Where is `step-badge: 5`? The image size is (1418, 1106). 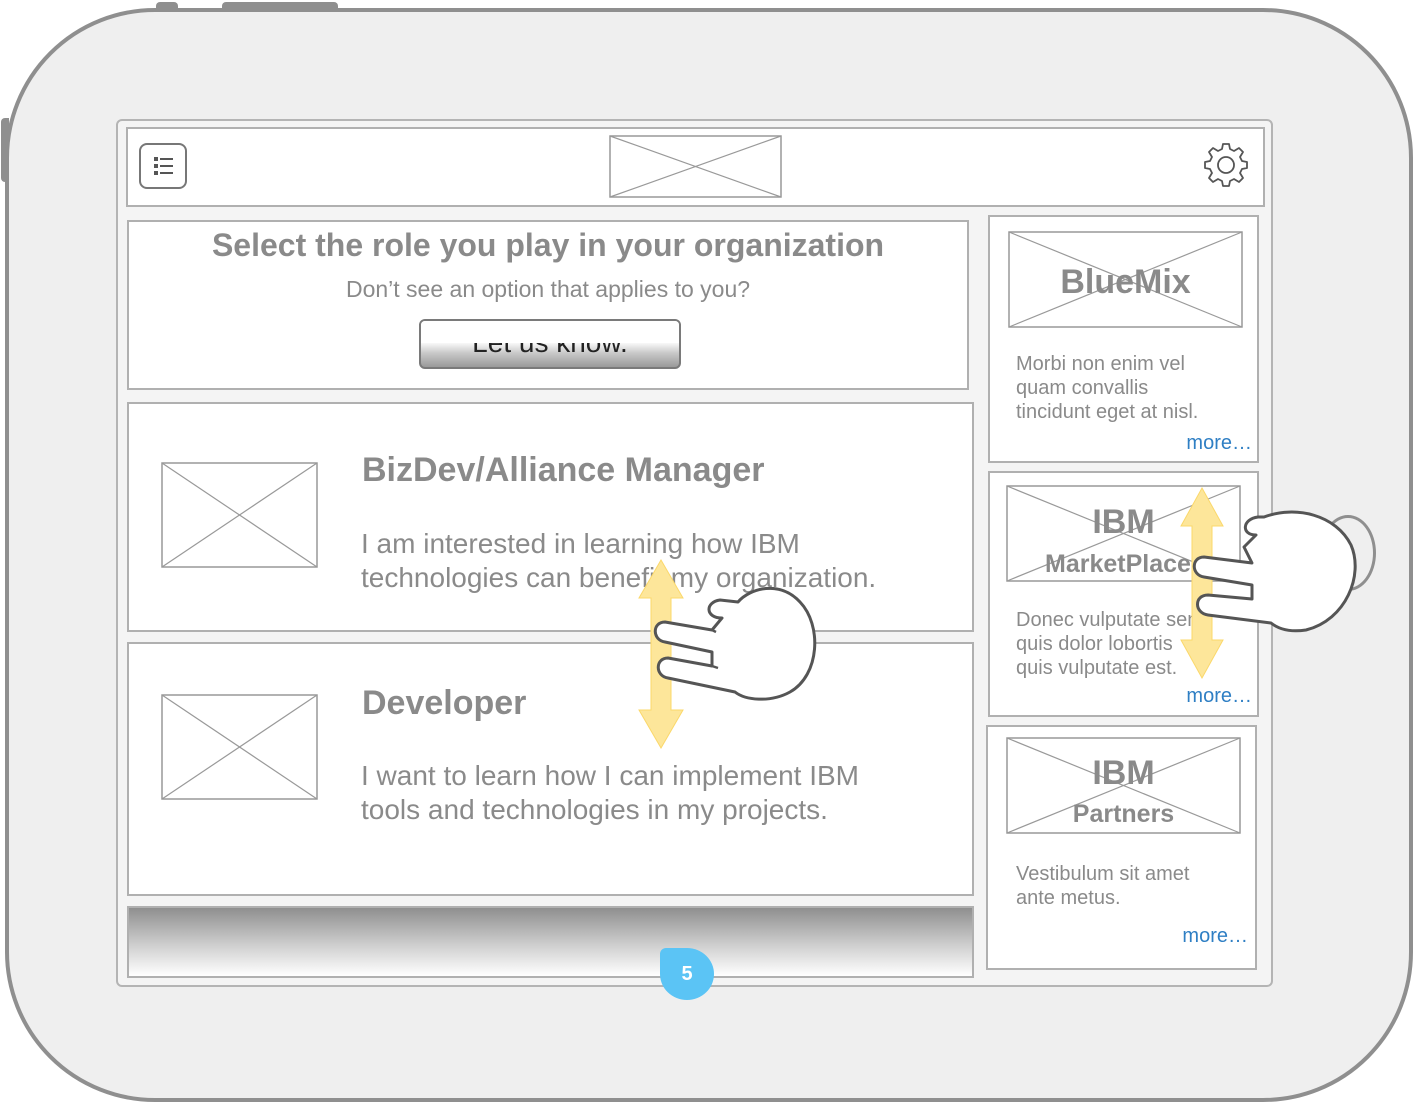 step-badge: 5 is located at coordinates (687, 974).